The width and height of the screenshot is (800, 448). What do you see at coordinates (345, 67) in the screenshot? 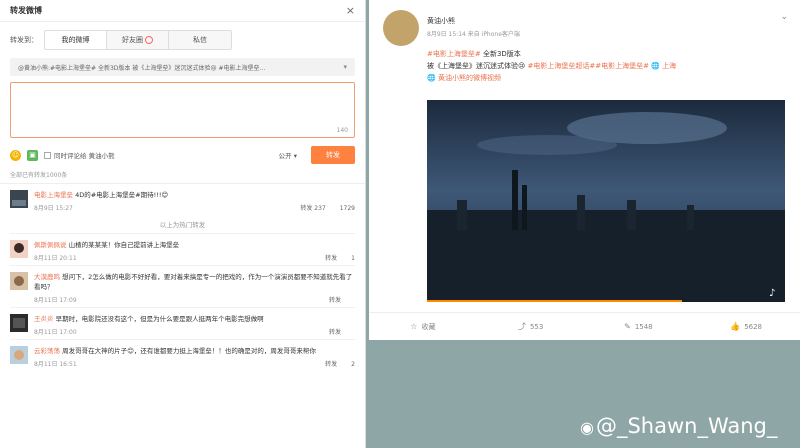
I see `chevron-down-icon: ▾` at bounding box center [345, 67].